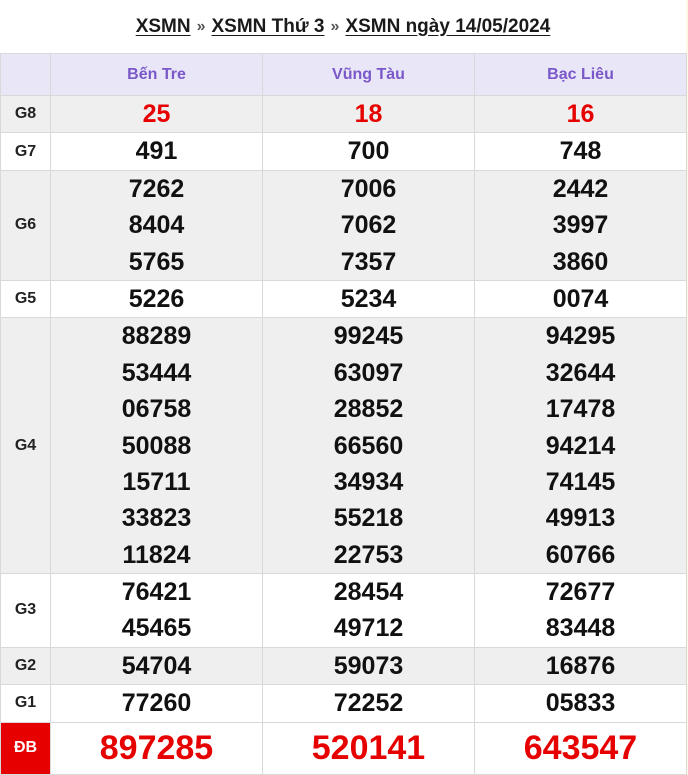 The image size is (688, 775). What do you see at coordinates (25, 151) in the screenshot?
I see `prize-label: G7` at bounding box center [25, 151].